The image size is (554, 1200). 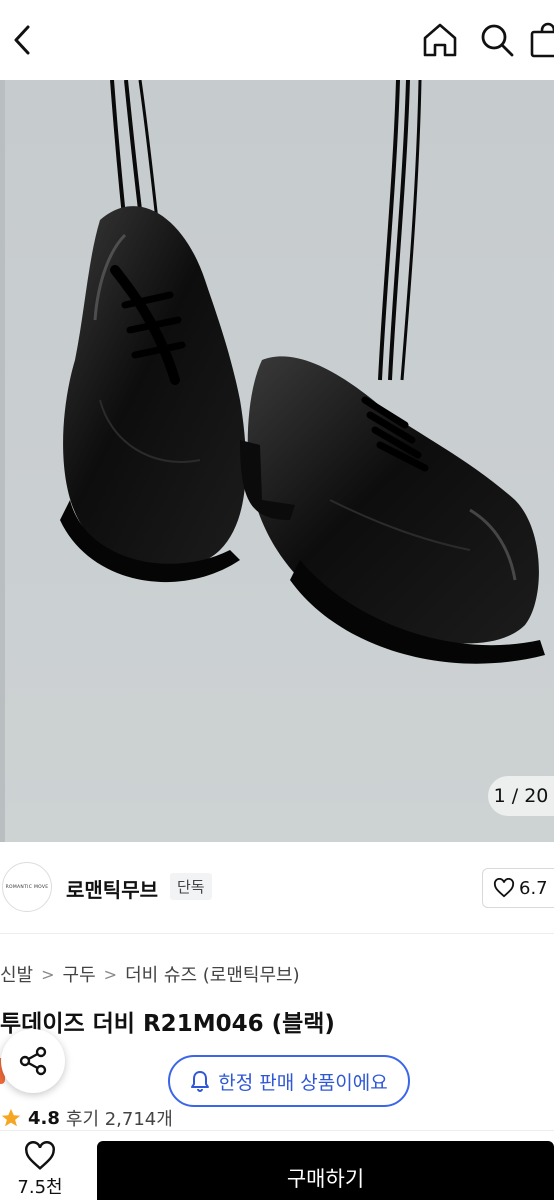 I want to click on cart-button, so click(x=542, y=40).